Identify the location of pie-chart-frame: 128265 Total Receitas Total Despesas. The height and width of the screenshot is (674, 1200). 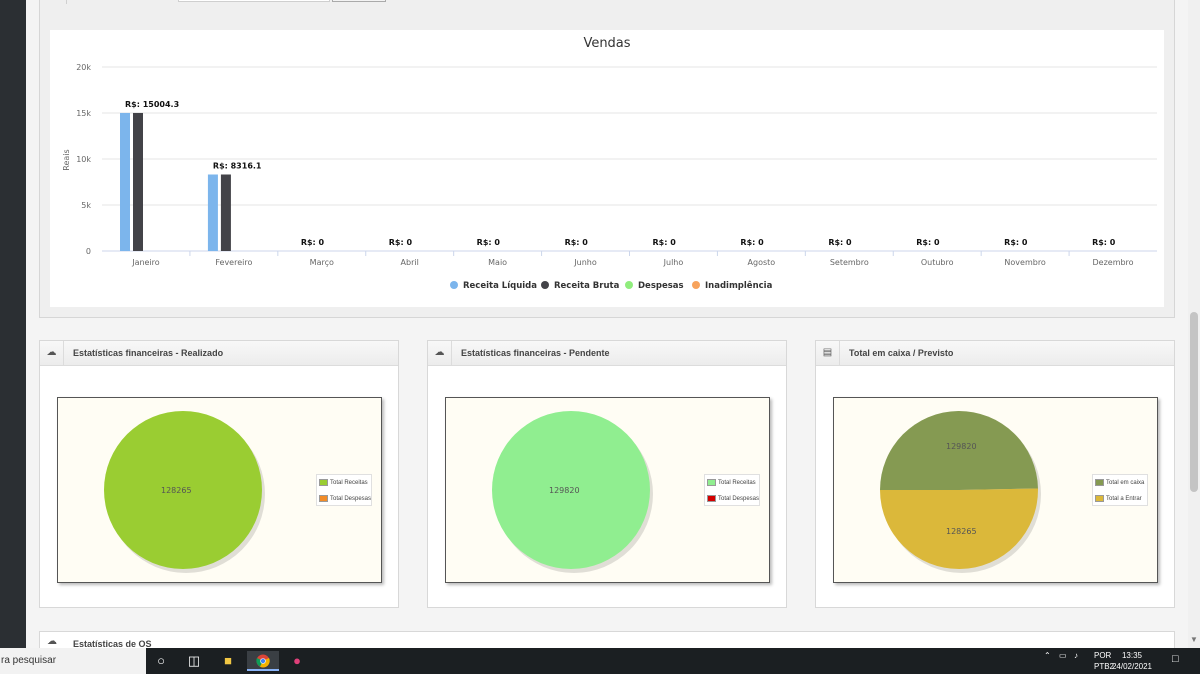
(219, 490).